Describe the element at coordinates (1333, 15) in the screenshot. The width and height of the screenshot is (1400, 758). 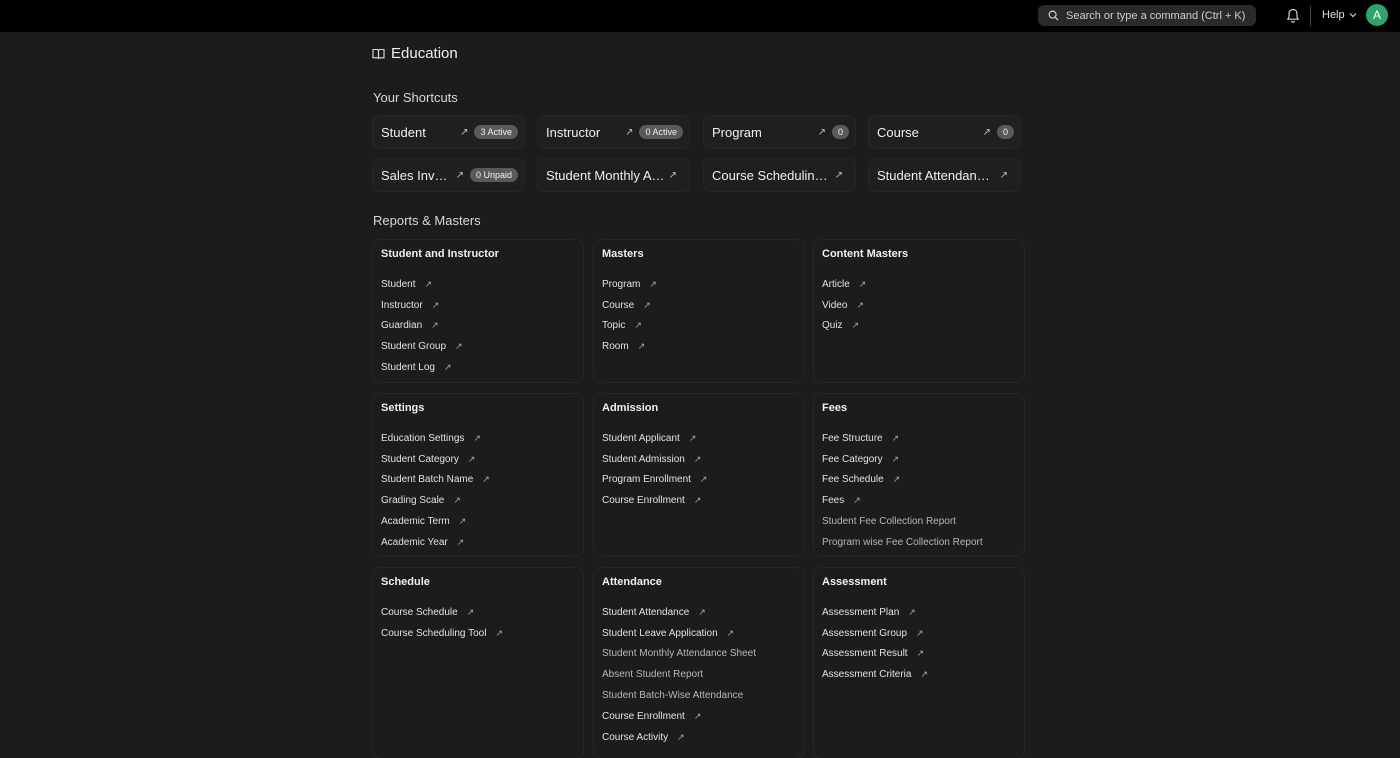
I see `help-label: Help` at that location.